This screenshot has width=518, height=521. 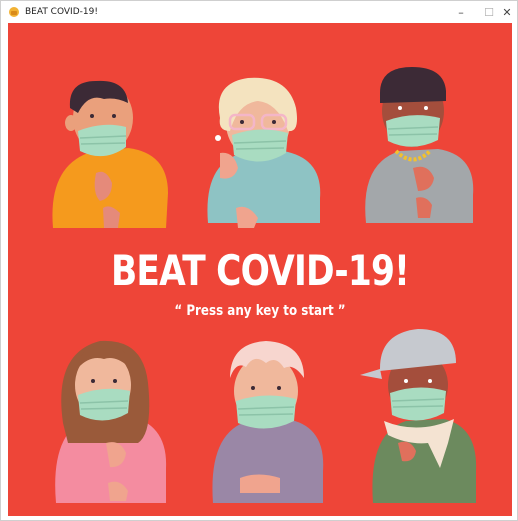 I want to click on title-bar: BEAT COVID-19! – ☐ ✕, so click(x=259, y=12).